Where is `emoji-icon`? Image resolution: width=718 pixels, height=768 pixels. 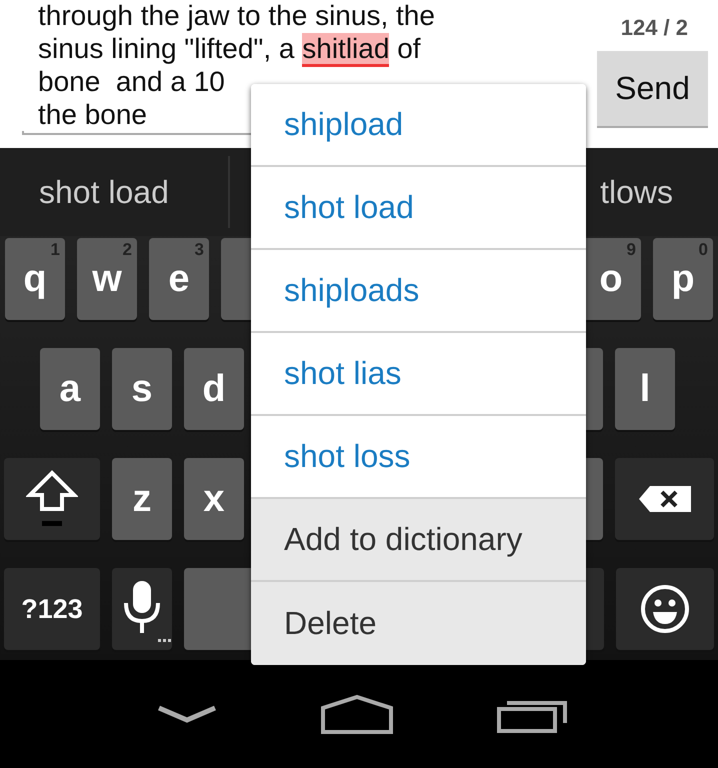 emoji-icon is located at coordinates (665, 609).